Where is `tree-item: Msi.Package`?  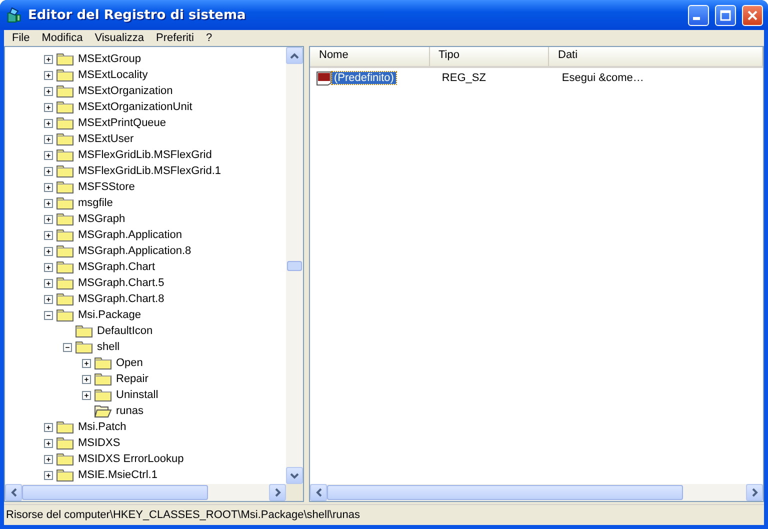 tree-item: Msi.Package is located at coordinates (109, 315).